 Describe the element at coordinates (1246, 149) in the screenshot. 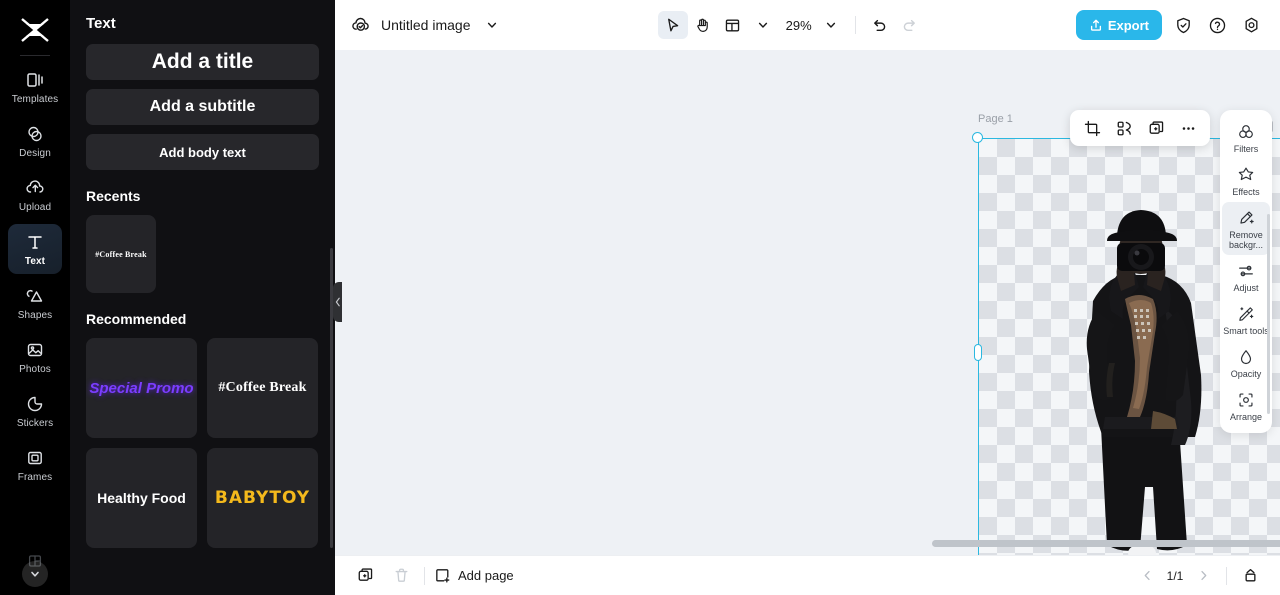

I see `right-tool-label: Filters` at that location.